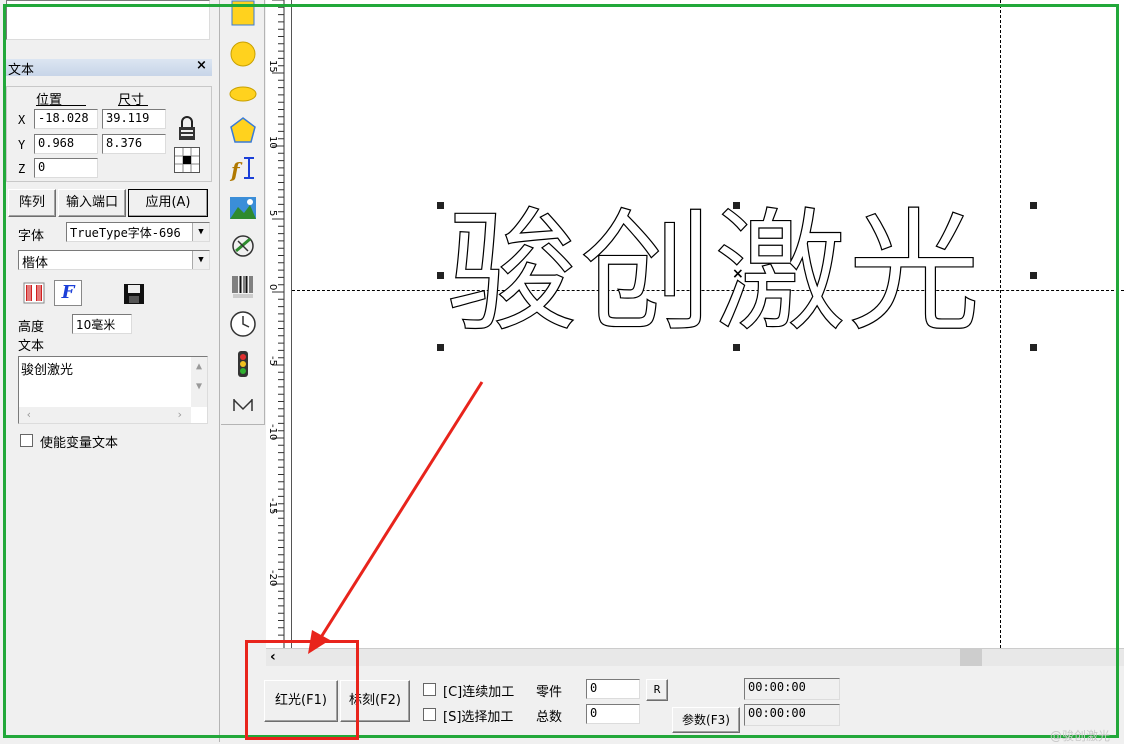  I want to click on apply-button: 应用(A), so click(168, 203).